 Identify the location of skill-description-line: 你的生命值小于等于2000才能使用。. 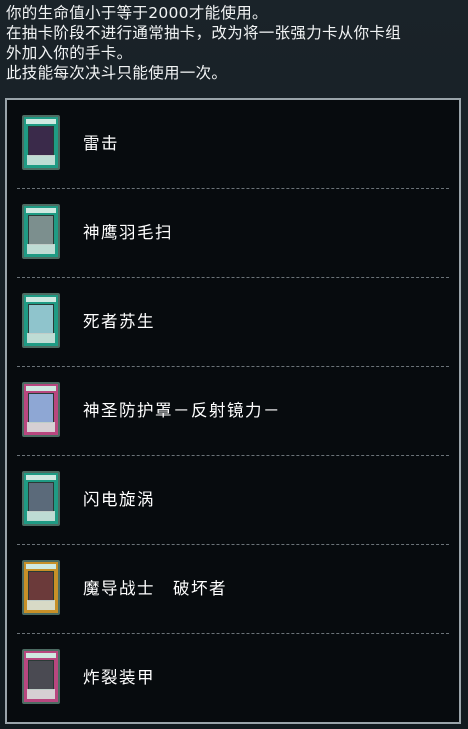
(137, 13).